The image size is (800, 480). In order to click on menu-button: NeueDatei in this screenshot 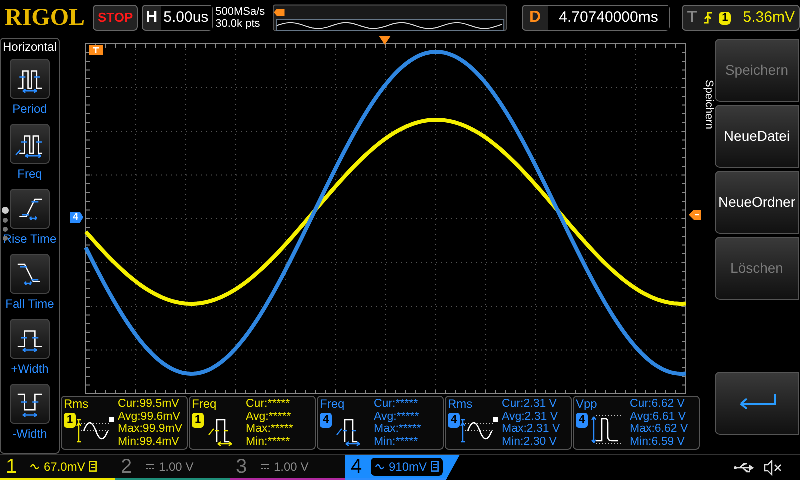, I will do `click(757, 136)`.